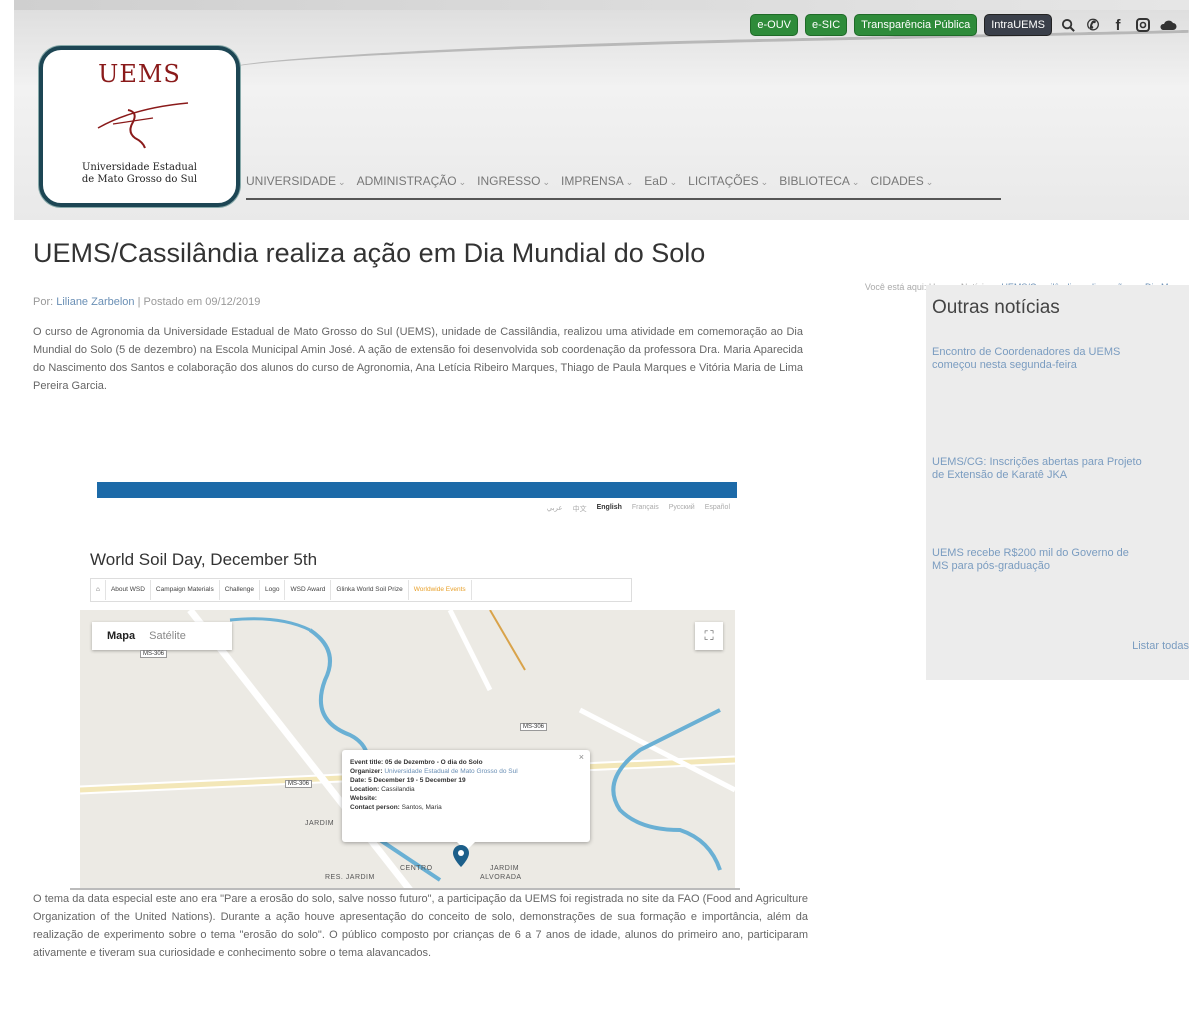 The image size is (1189, 1029). I want to click on map-label-jardim: JARDIM, so click(320, 823).